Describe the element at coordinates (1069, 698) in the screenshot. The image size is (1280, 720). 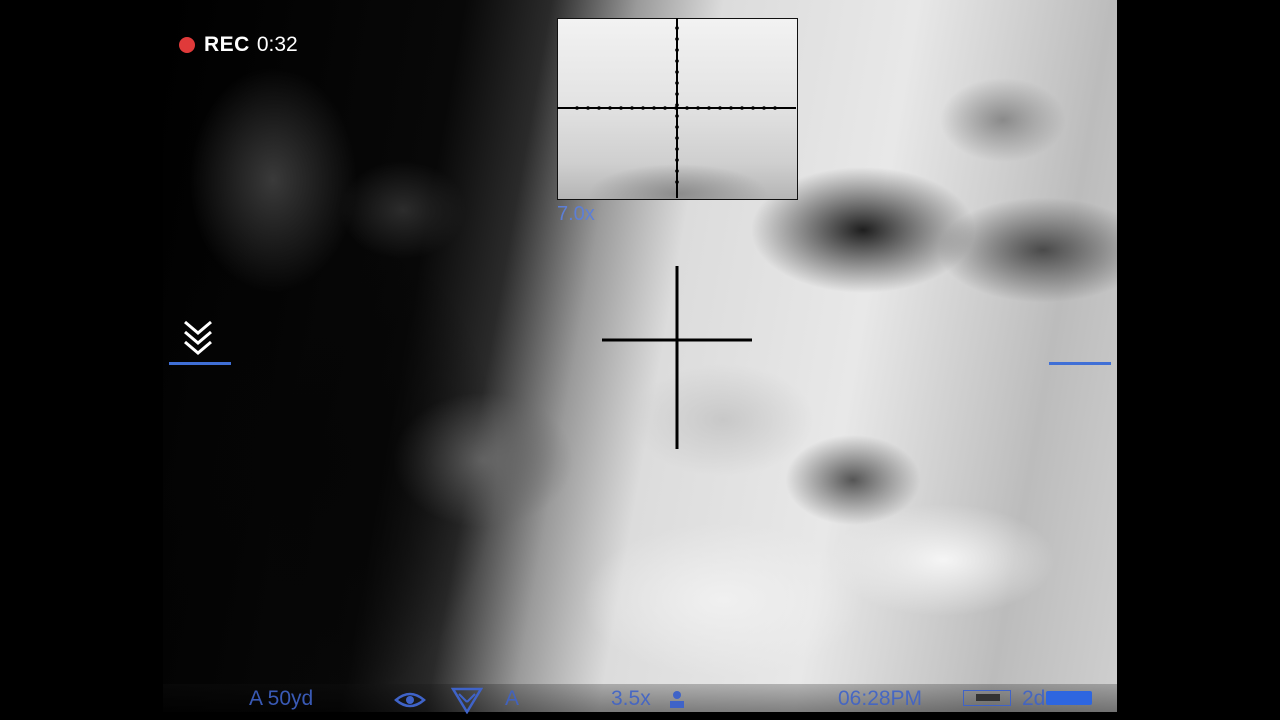
I see `signal-strength-bar` at that location.